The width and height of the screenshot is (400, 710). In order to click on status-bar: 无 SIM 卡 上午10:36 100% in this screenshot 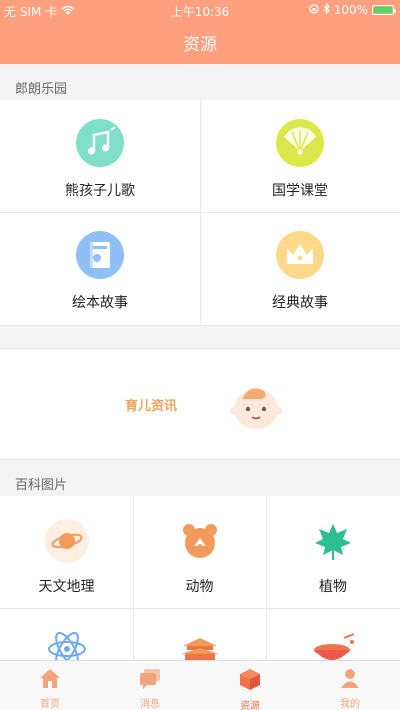, I will do `click(200, 10)`.